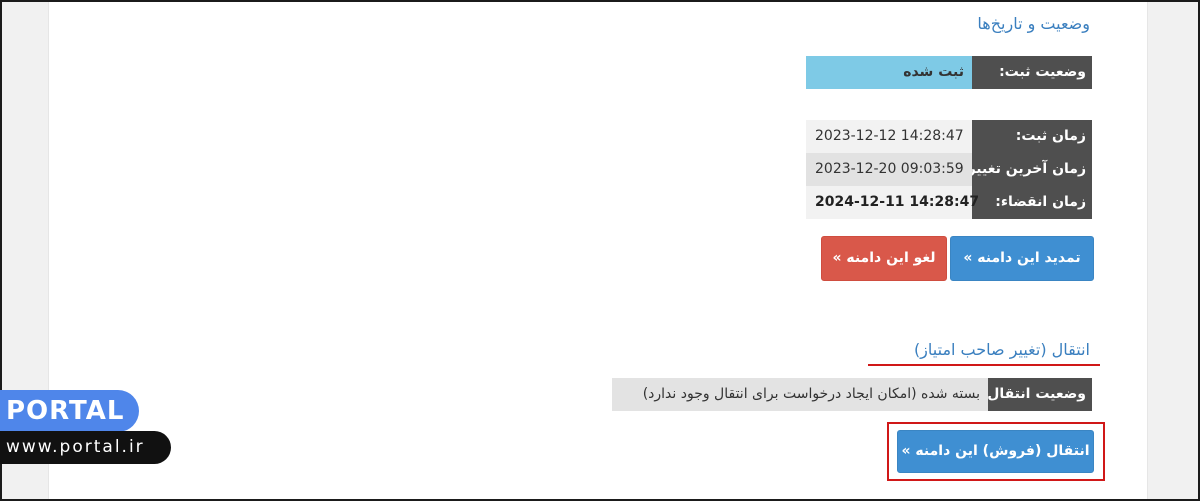 This screenshot has width=1200, height=501. Describe the element at coordinates (1027, 169) in the screenshot. I see `modified-date-label: زمان آخرین تغییر:` at that location.